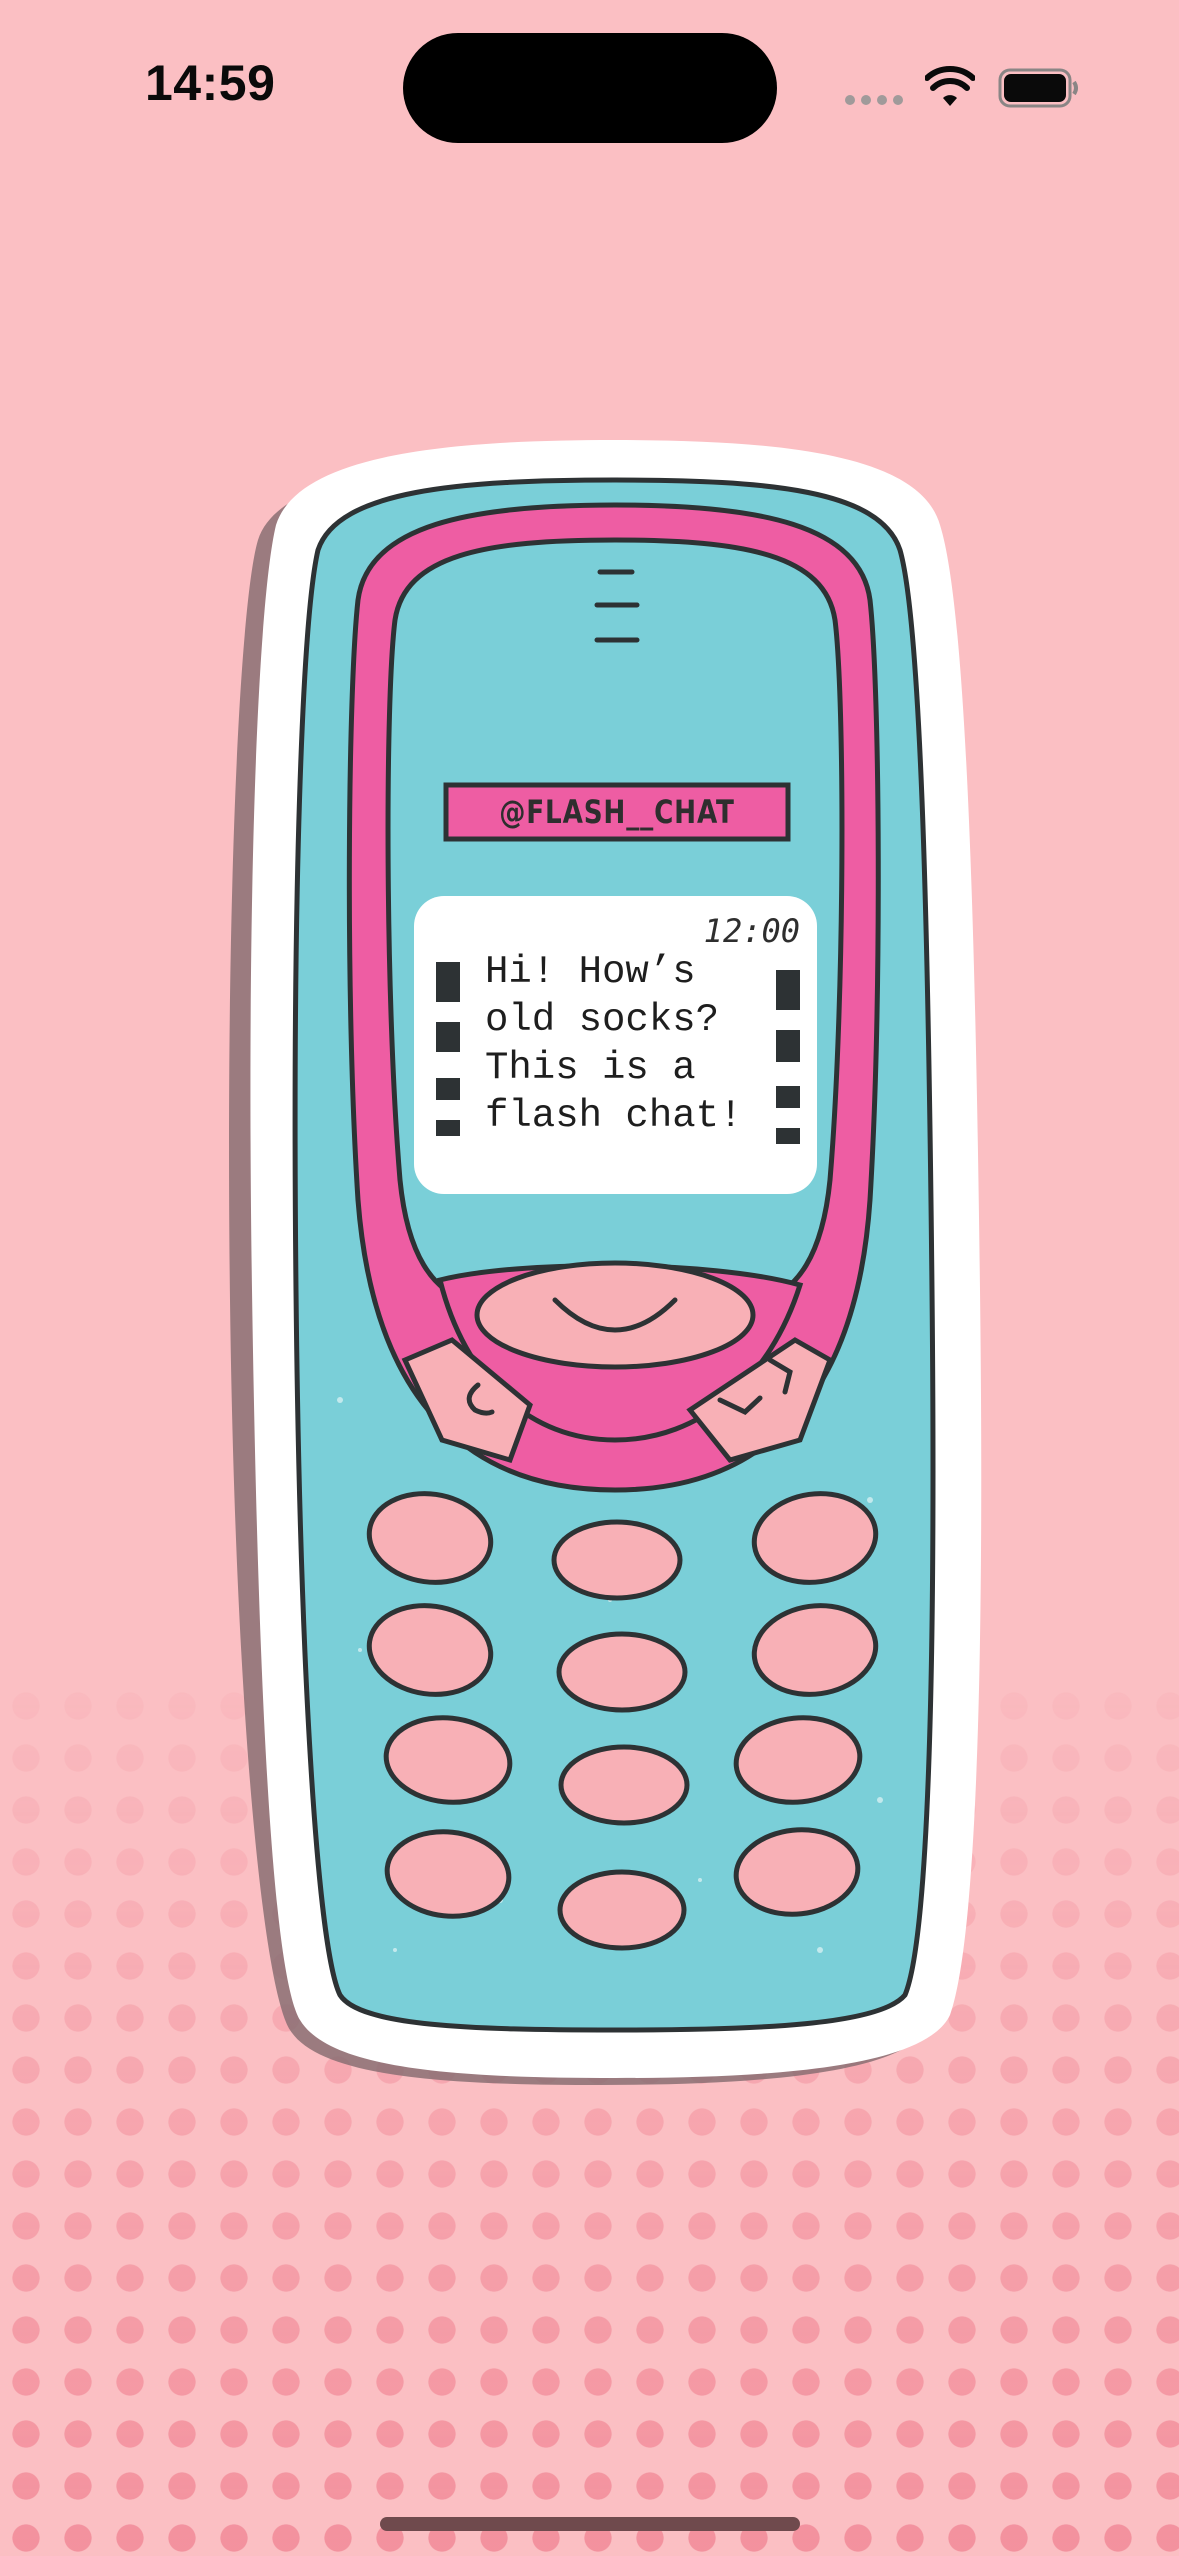 The image size is (1179, 2556). I want to click on message-line: flash chat!, so click(614, 1116).